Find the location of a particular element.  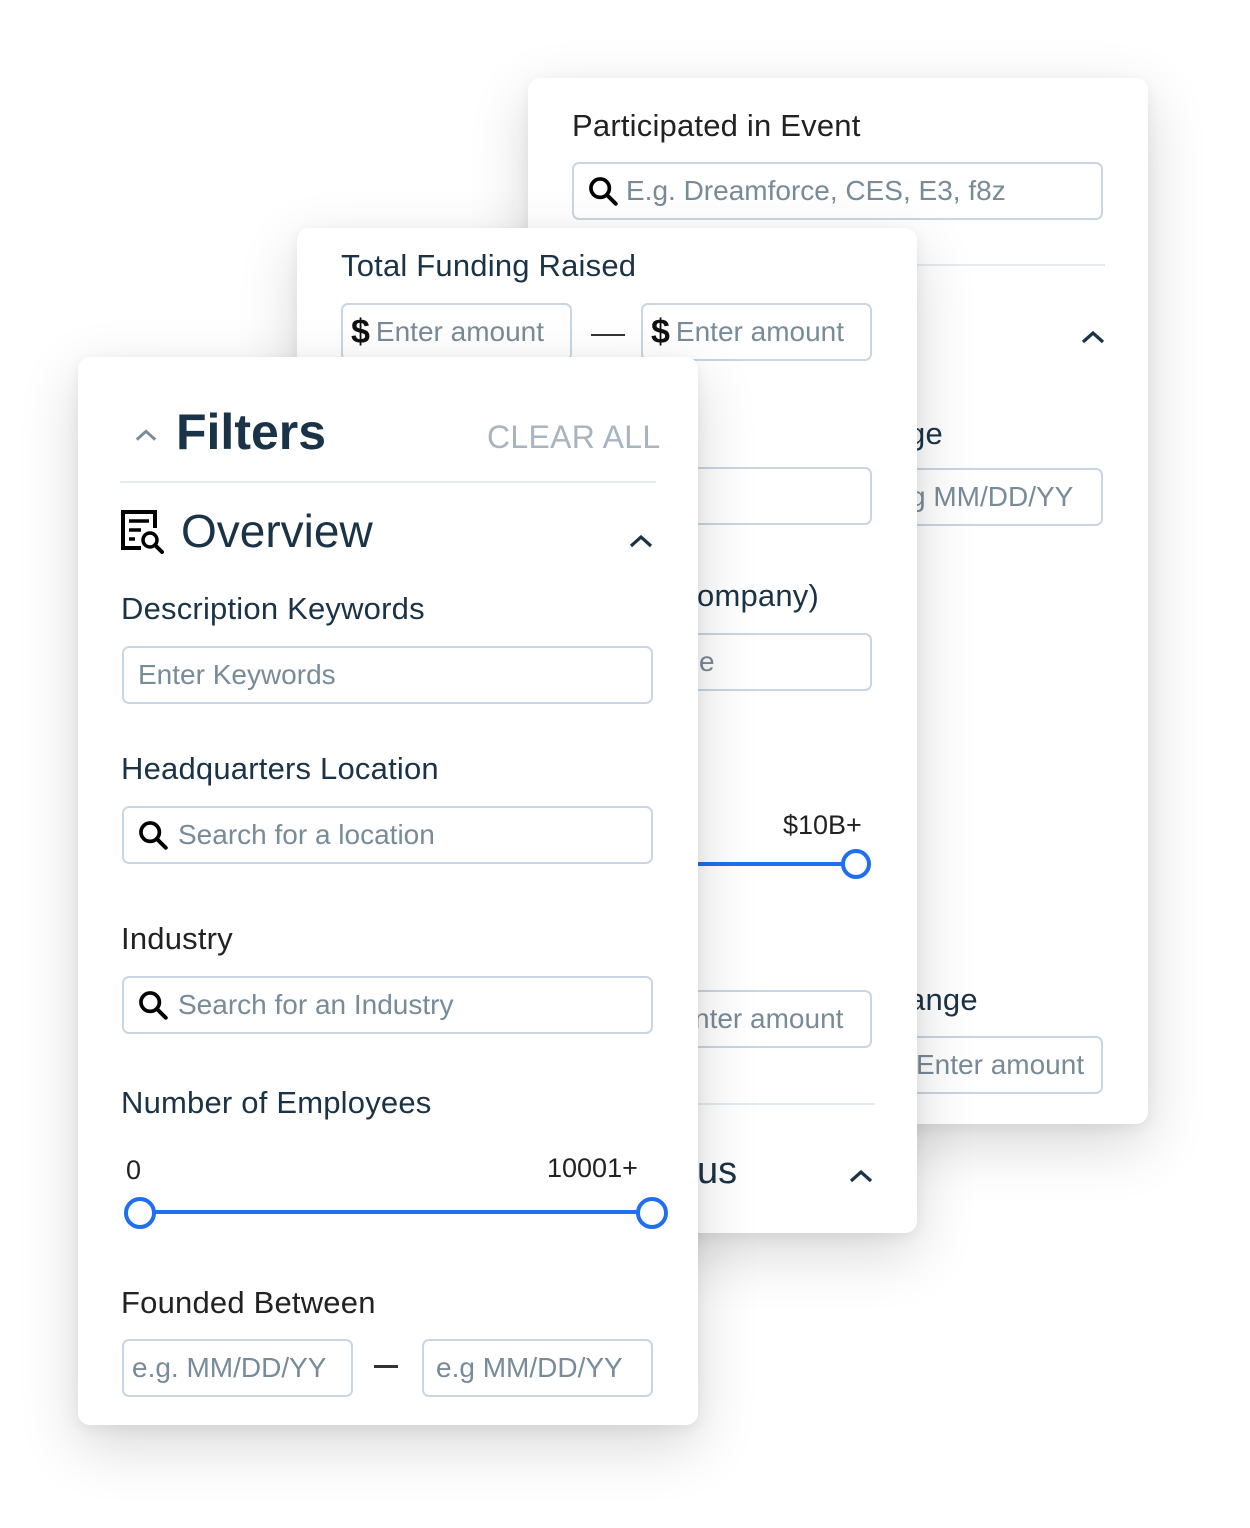

description-keywords-placeholder: Enter Keywords is located at coordinates (237, 674).